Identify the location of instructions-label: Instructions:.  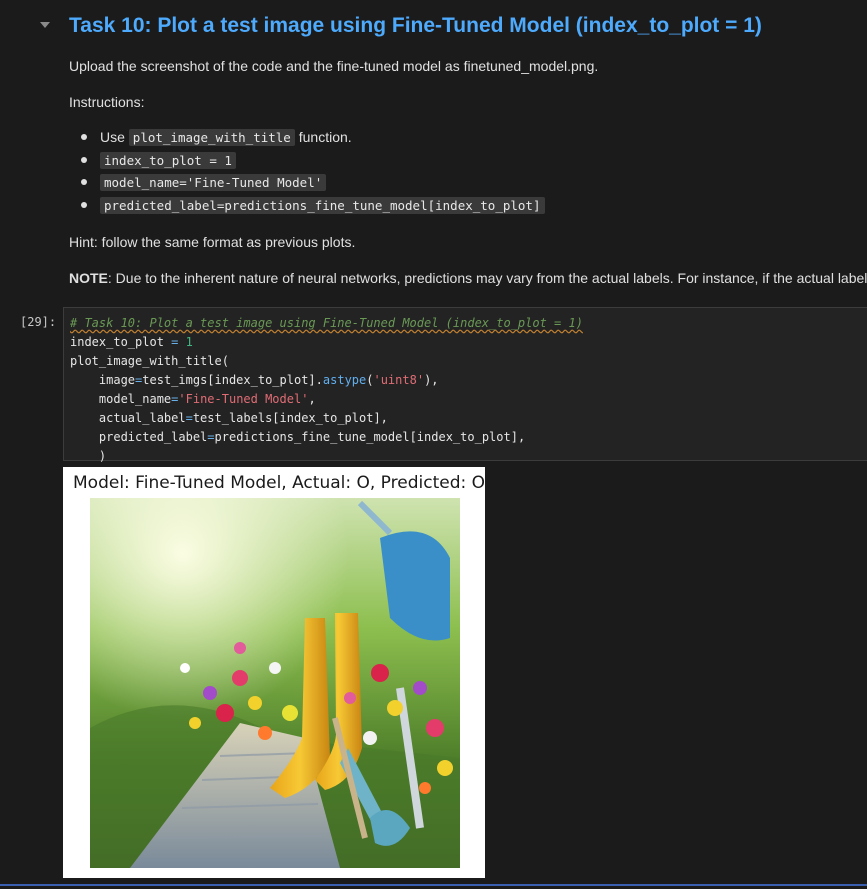
(107, 102).